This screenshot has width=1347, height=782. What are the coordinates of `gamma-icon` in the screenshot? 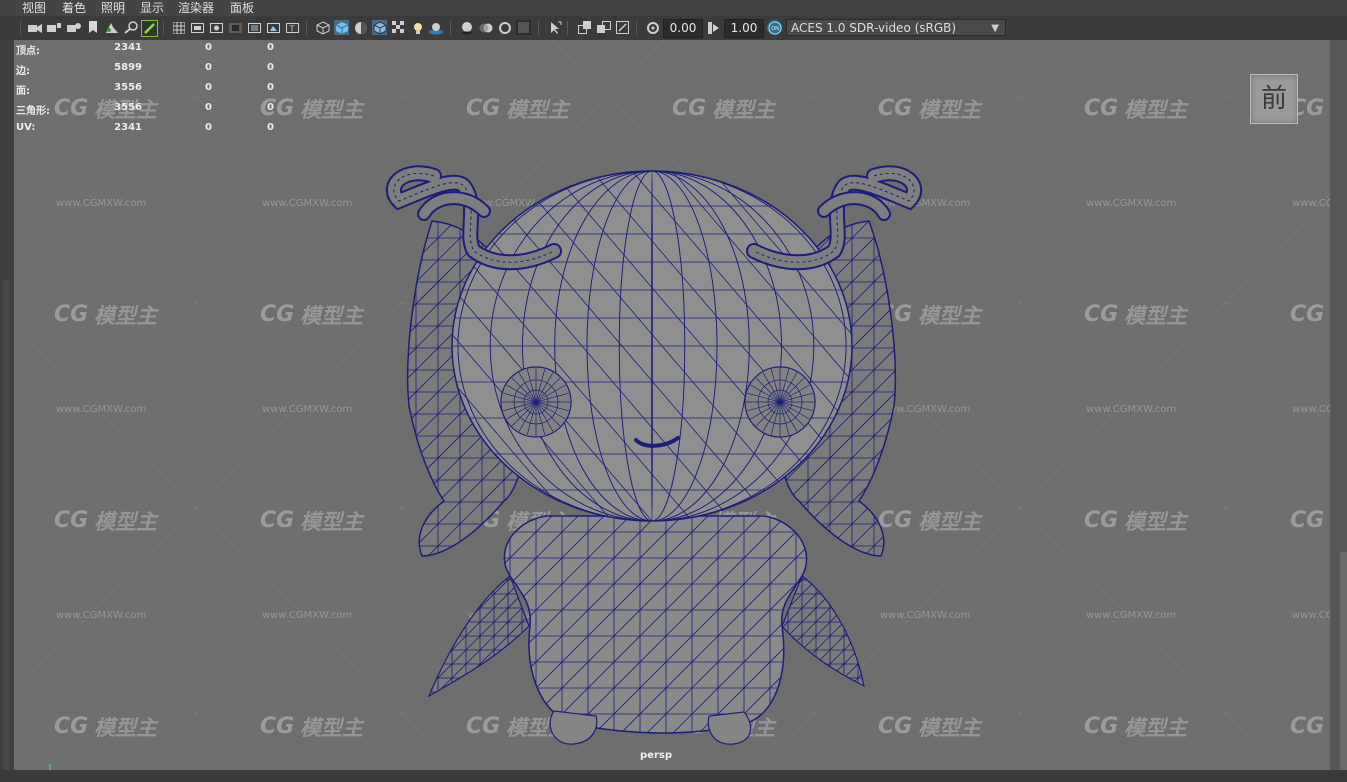 It's located at (713, 27).